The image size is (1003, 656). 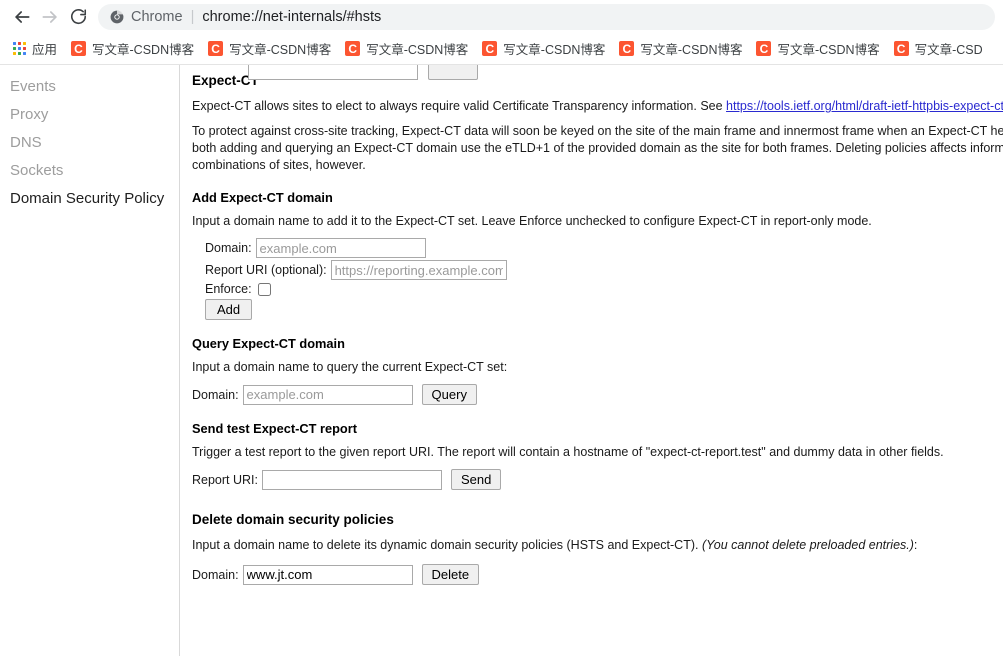 I want to click on omnibox-chip-label: Chrome, so click(x=157, y=16).